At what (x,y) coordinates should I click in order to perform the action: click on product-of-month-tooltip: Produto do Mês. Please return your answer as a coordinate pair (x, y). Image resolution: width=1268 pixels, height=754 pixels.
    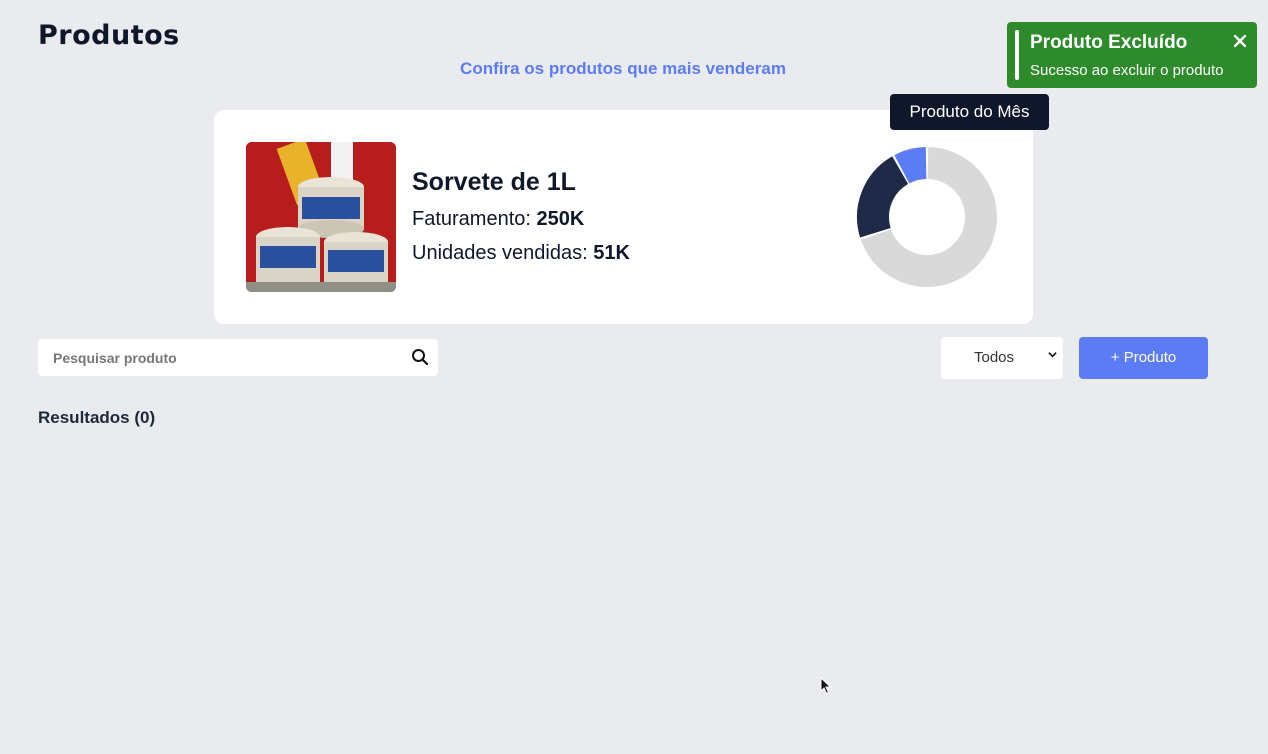
    Looking at the image, I should click on (969, 112).